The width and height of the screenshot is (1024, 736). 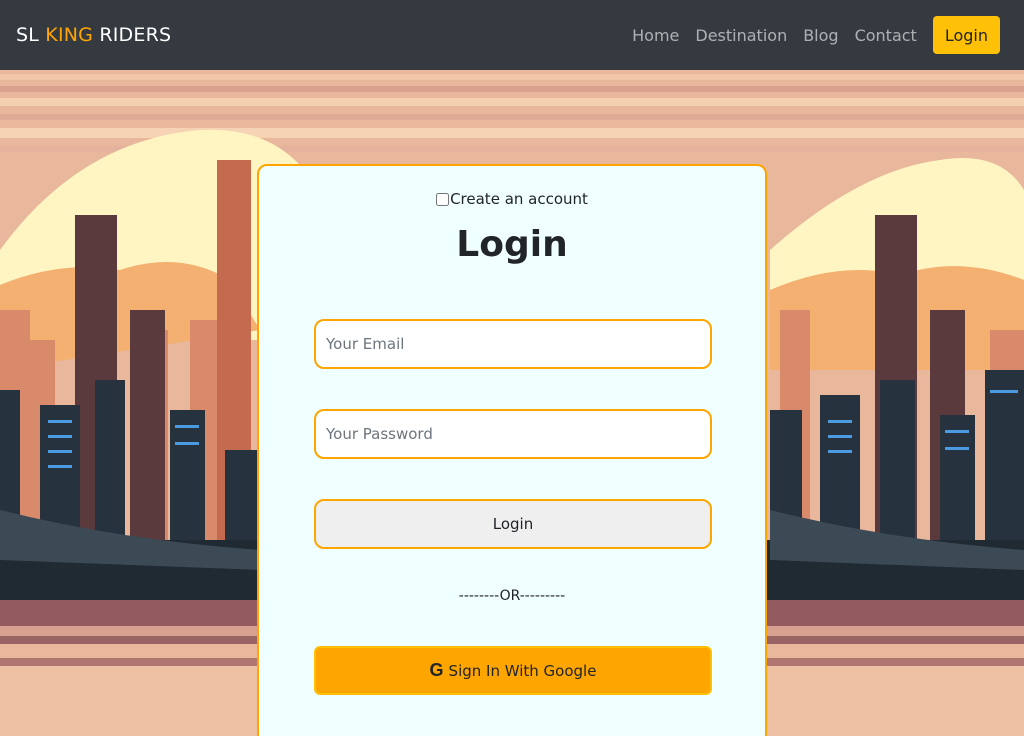 What do you see at coordinates (741, 35) in the screenshot?
I see `nav-link-destination: Destination` at bounding box center [741, 35].